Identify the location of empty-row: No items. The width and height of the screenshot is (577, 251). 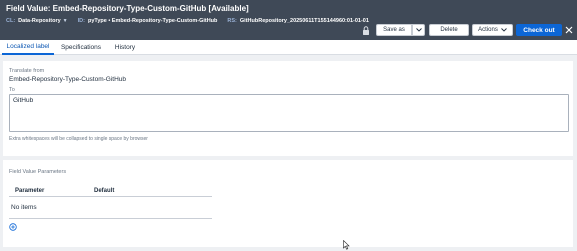
(110, 208).